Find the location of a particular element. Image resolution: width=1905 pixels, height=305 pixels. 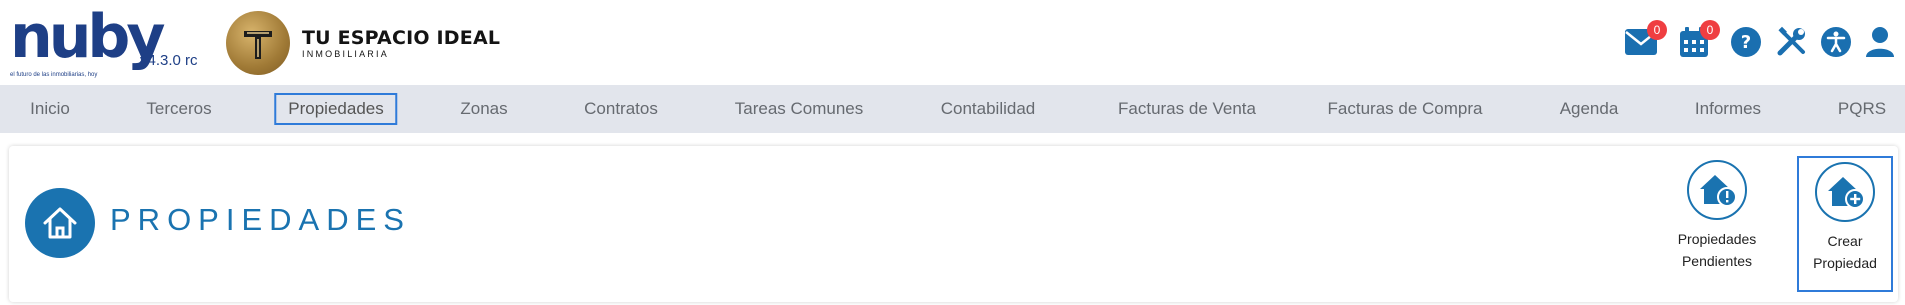

nav-item-inicio: Inicio is located at coordinates (50, 109).